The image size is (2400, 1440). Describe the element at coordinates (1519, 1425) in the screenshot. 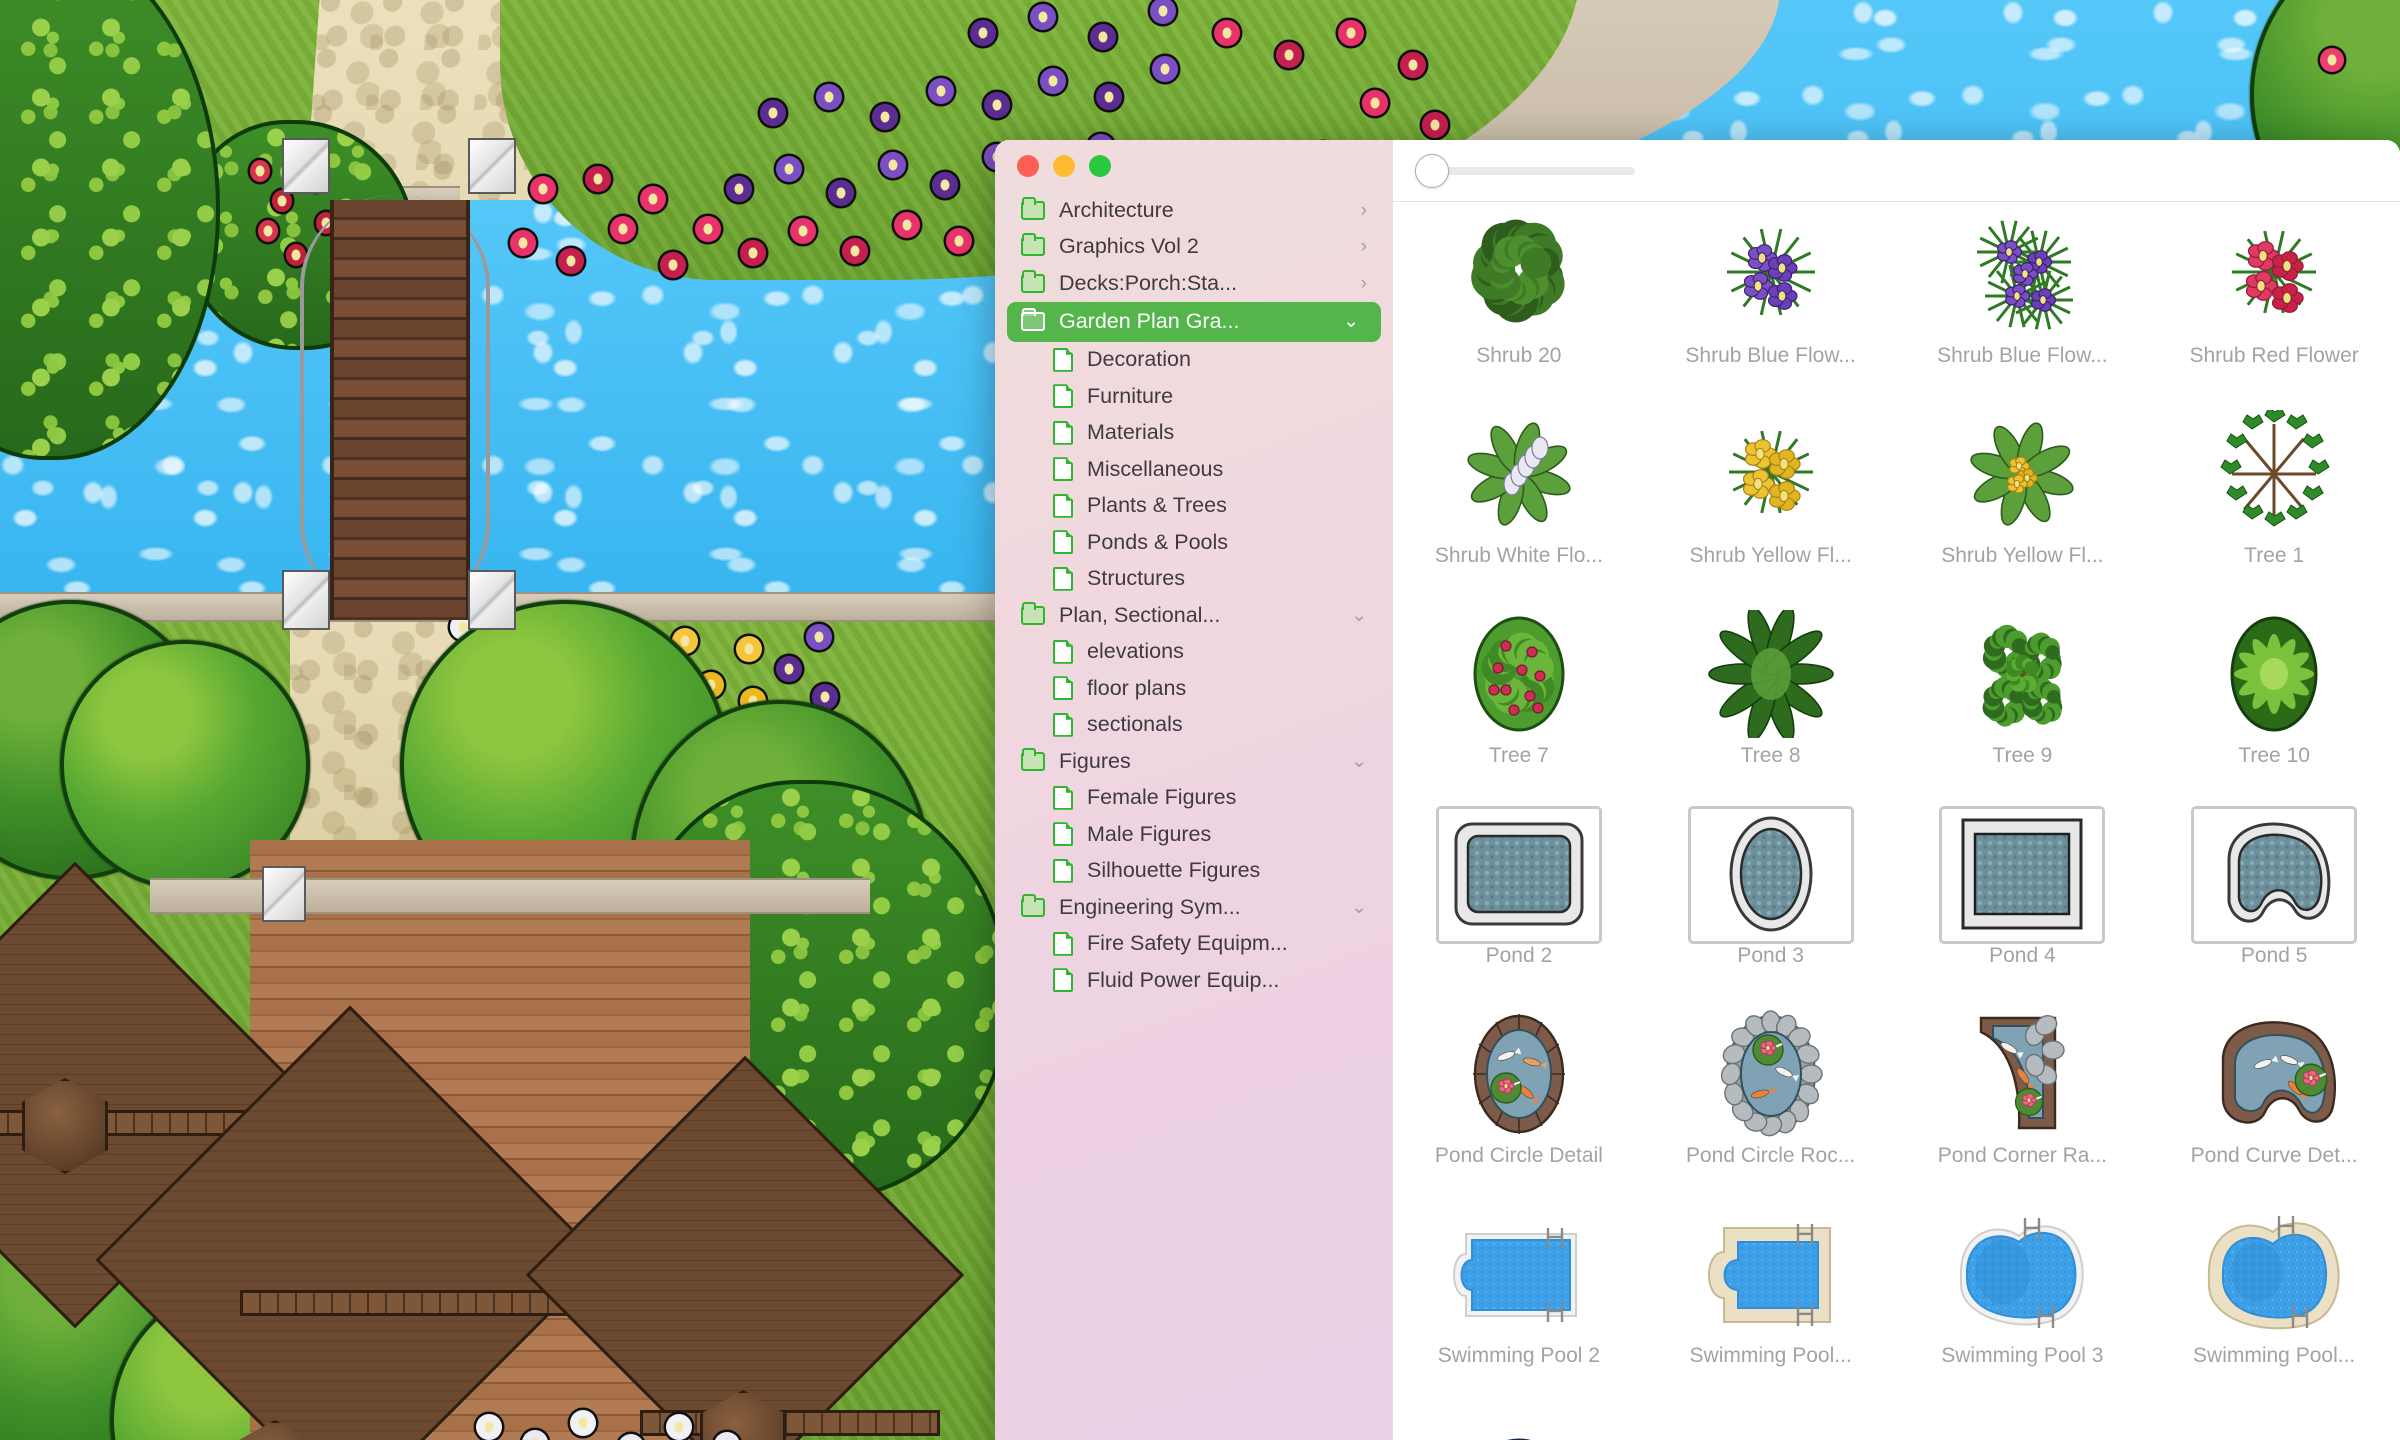

I see `spa-round-thumbnail` at that location.